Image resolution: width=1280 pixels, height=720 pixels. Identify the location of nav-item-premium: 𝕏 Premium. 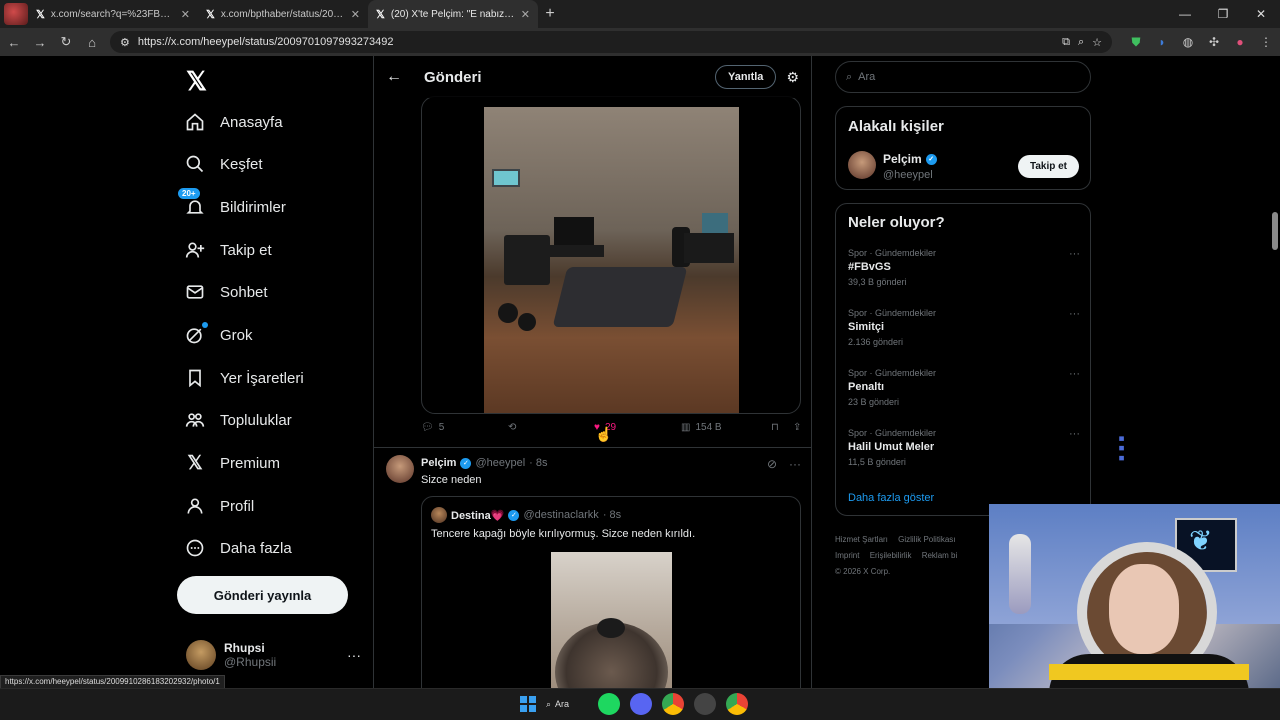
(232, 463).